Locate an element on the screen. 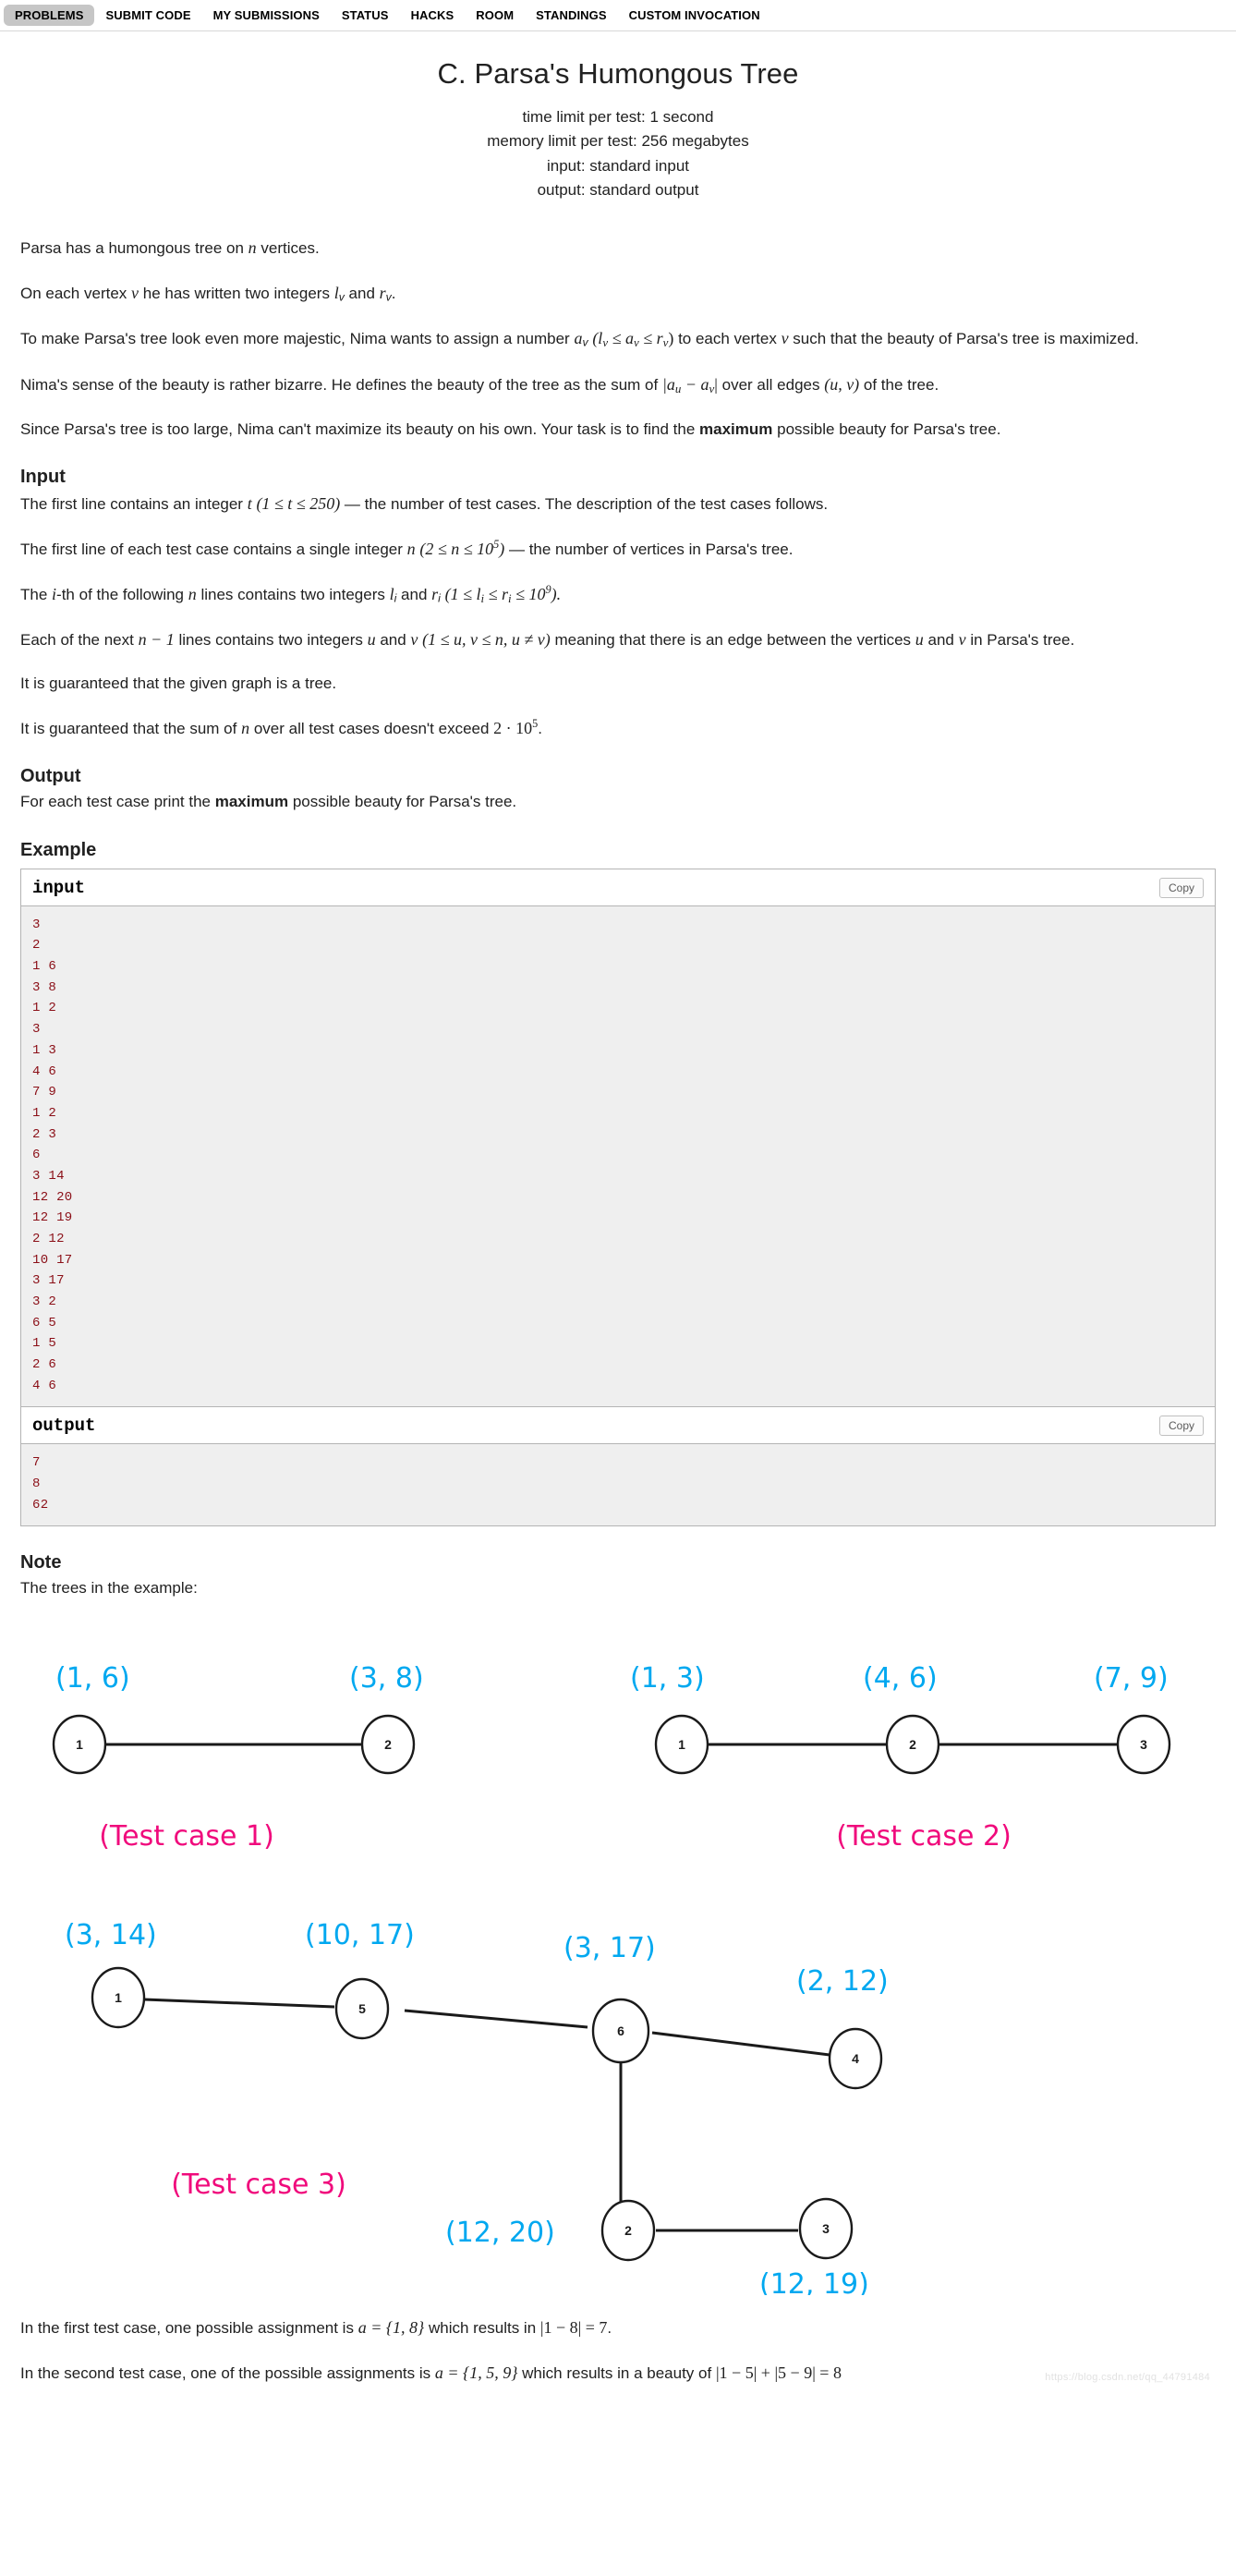  math-ri-sub: i is located at coordinates (439, 598).